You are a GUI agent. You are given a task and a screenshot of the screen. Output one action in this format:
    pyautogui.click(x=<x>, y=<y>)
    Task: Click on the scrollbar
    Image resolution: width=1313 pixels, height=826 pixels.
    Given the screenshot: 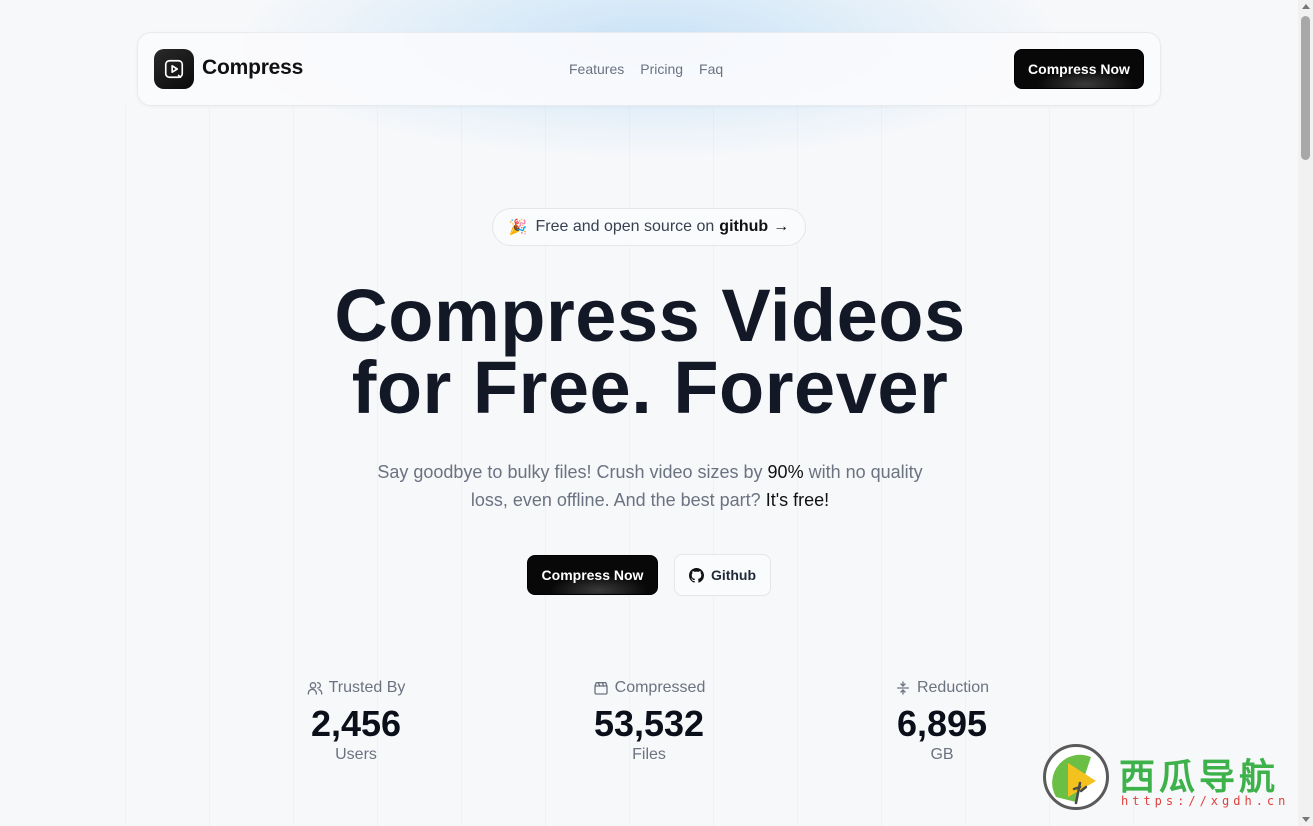 What is the action you would take?
    pyautogui.click(x=1305, y=413)
    